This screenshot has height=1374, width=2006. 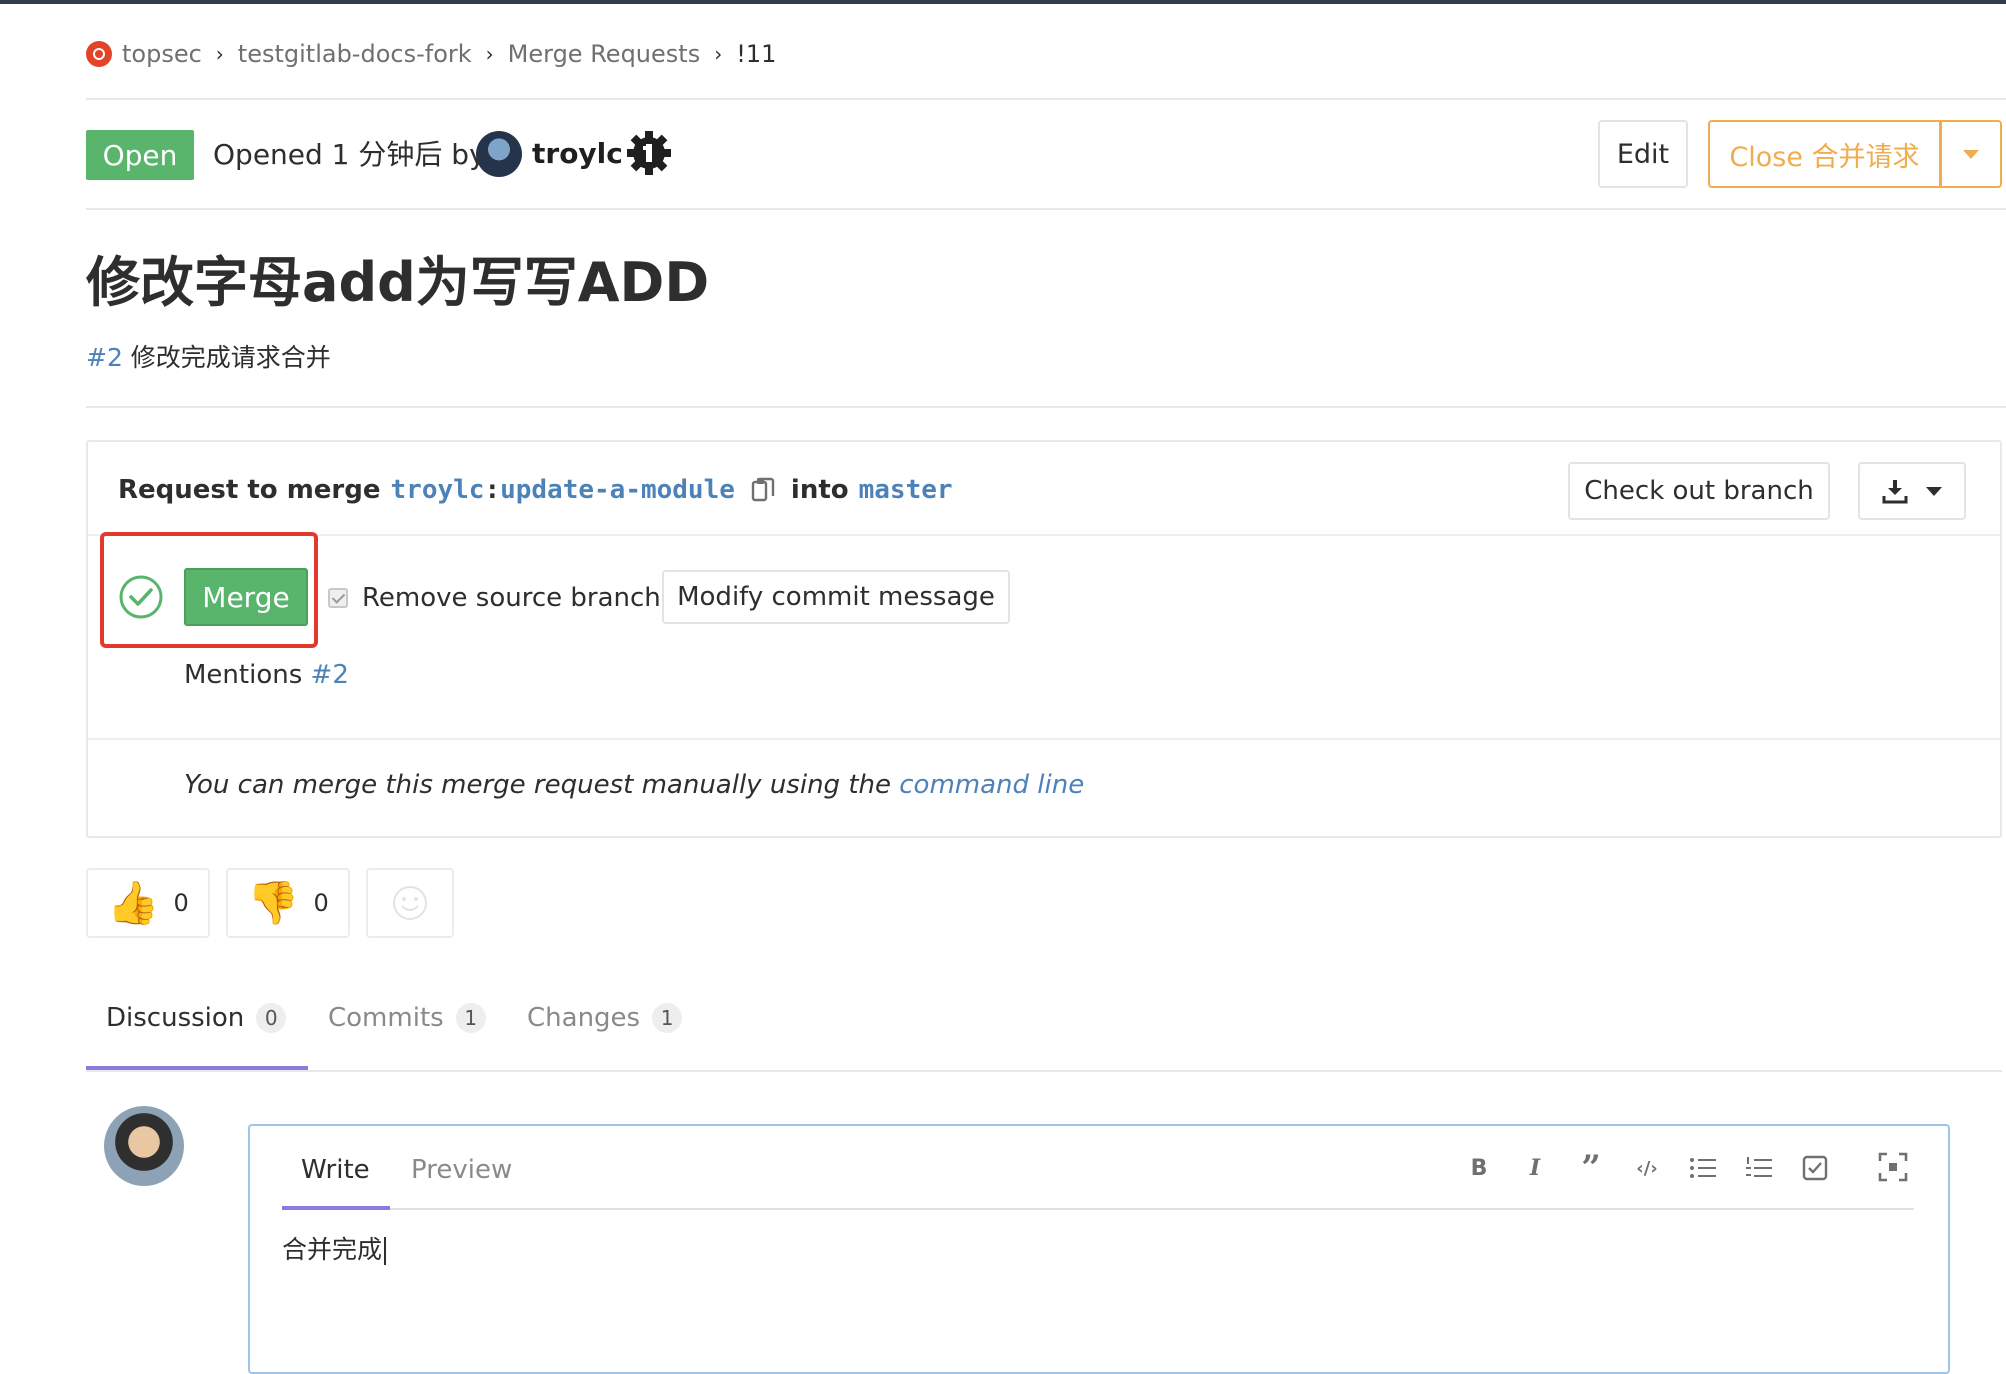 I want to click on markdown-toolbar: B I ” ‹/›, so click(x=1660, y=1168).